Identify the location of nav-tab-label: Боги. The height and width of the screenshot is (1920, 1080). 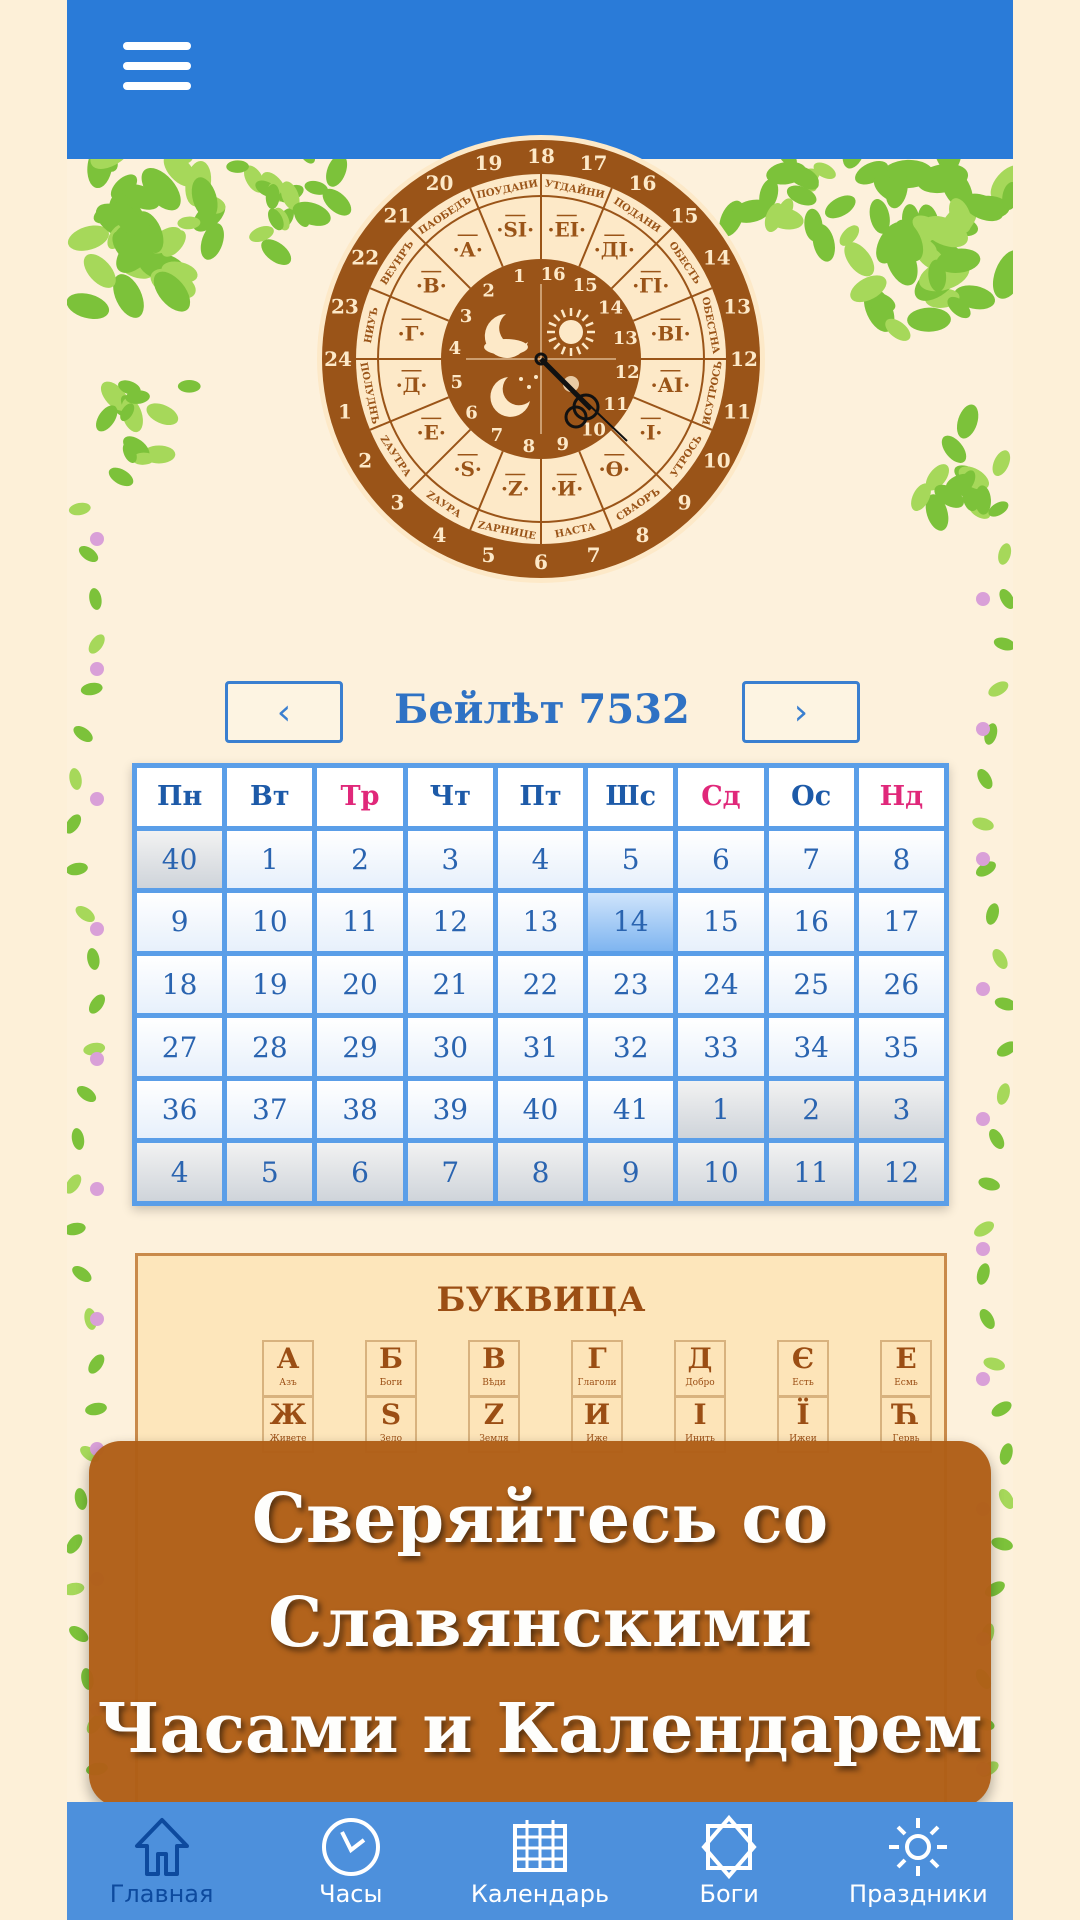
(729, 1894).